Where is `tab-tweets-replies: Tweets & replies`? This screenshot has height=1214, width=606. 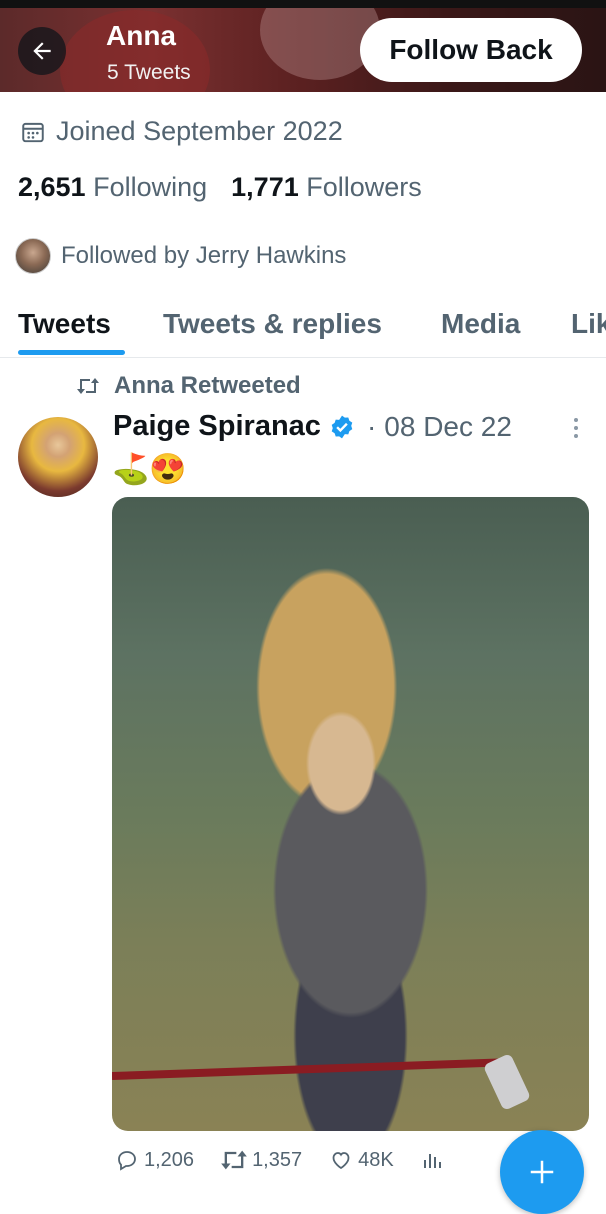 tab-tweets-replies: Tweets & replies is located at coordinates (272, 324).